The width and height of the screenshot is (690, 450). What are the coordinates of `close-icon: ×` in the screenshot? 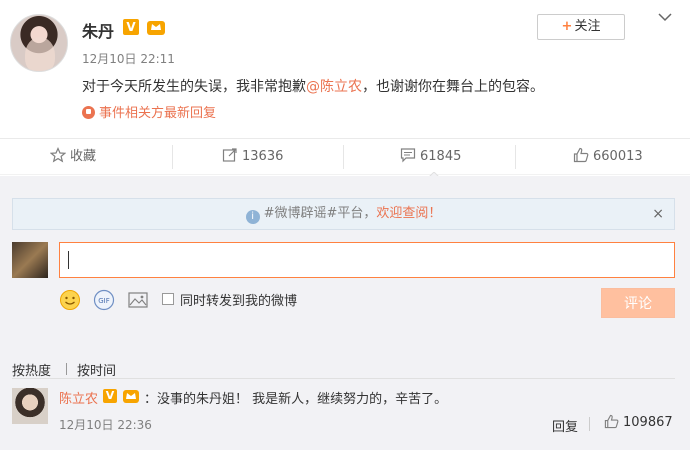 It's located at (658, 214).